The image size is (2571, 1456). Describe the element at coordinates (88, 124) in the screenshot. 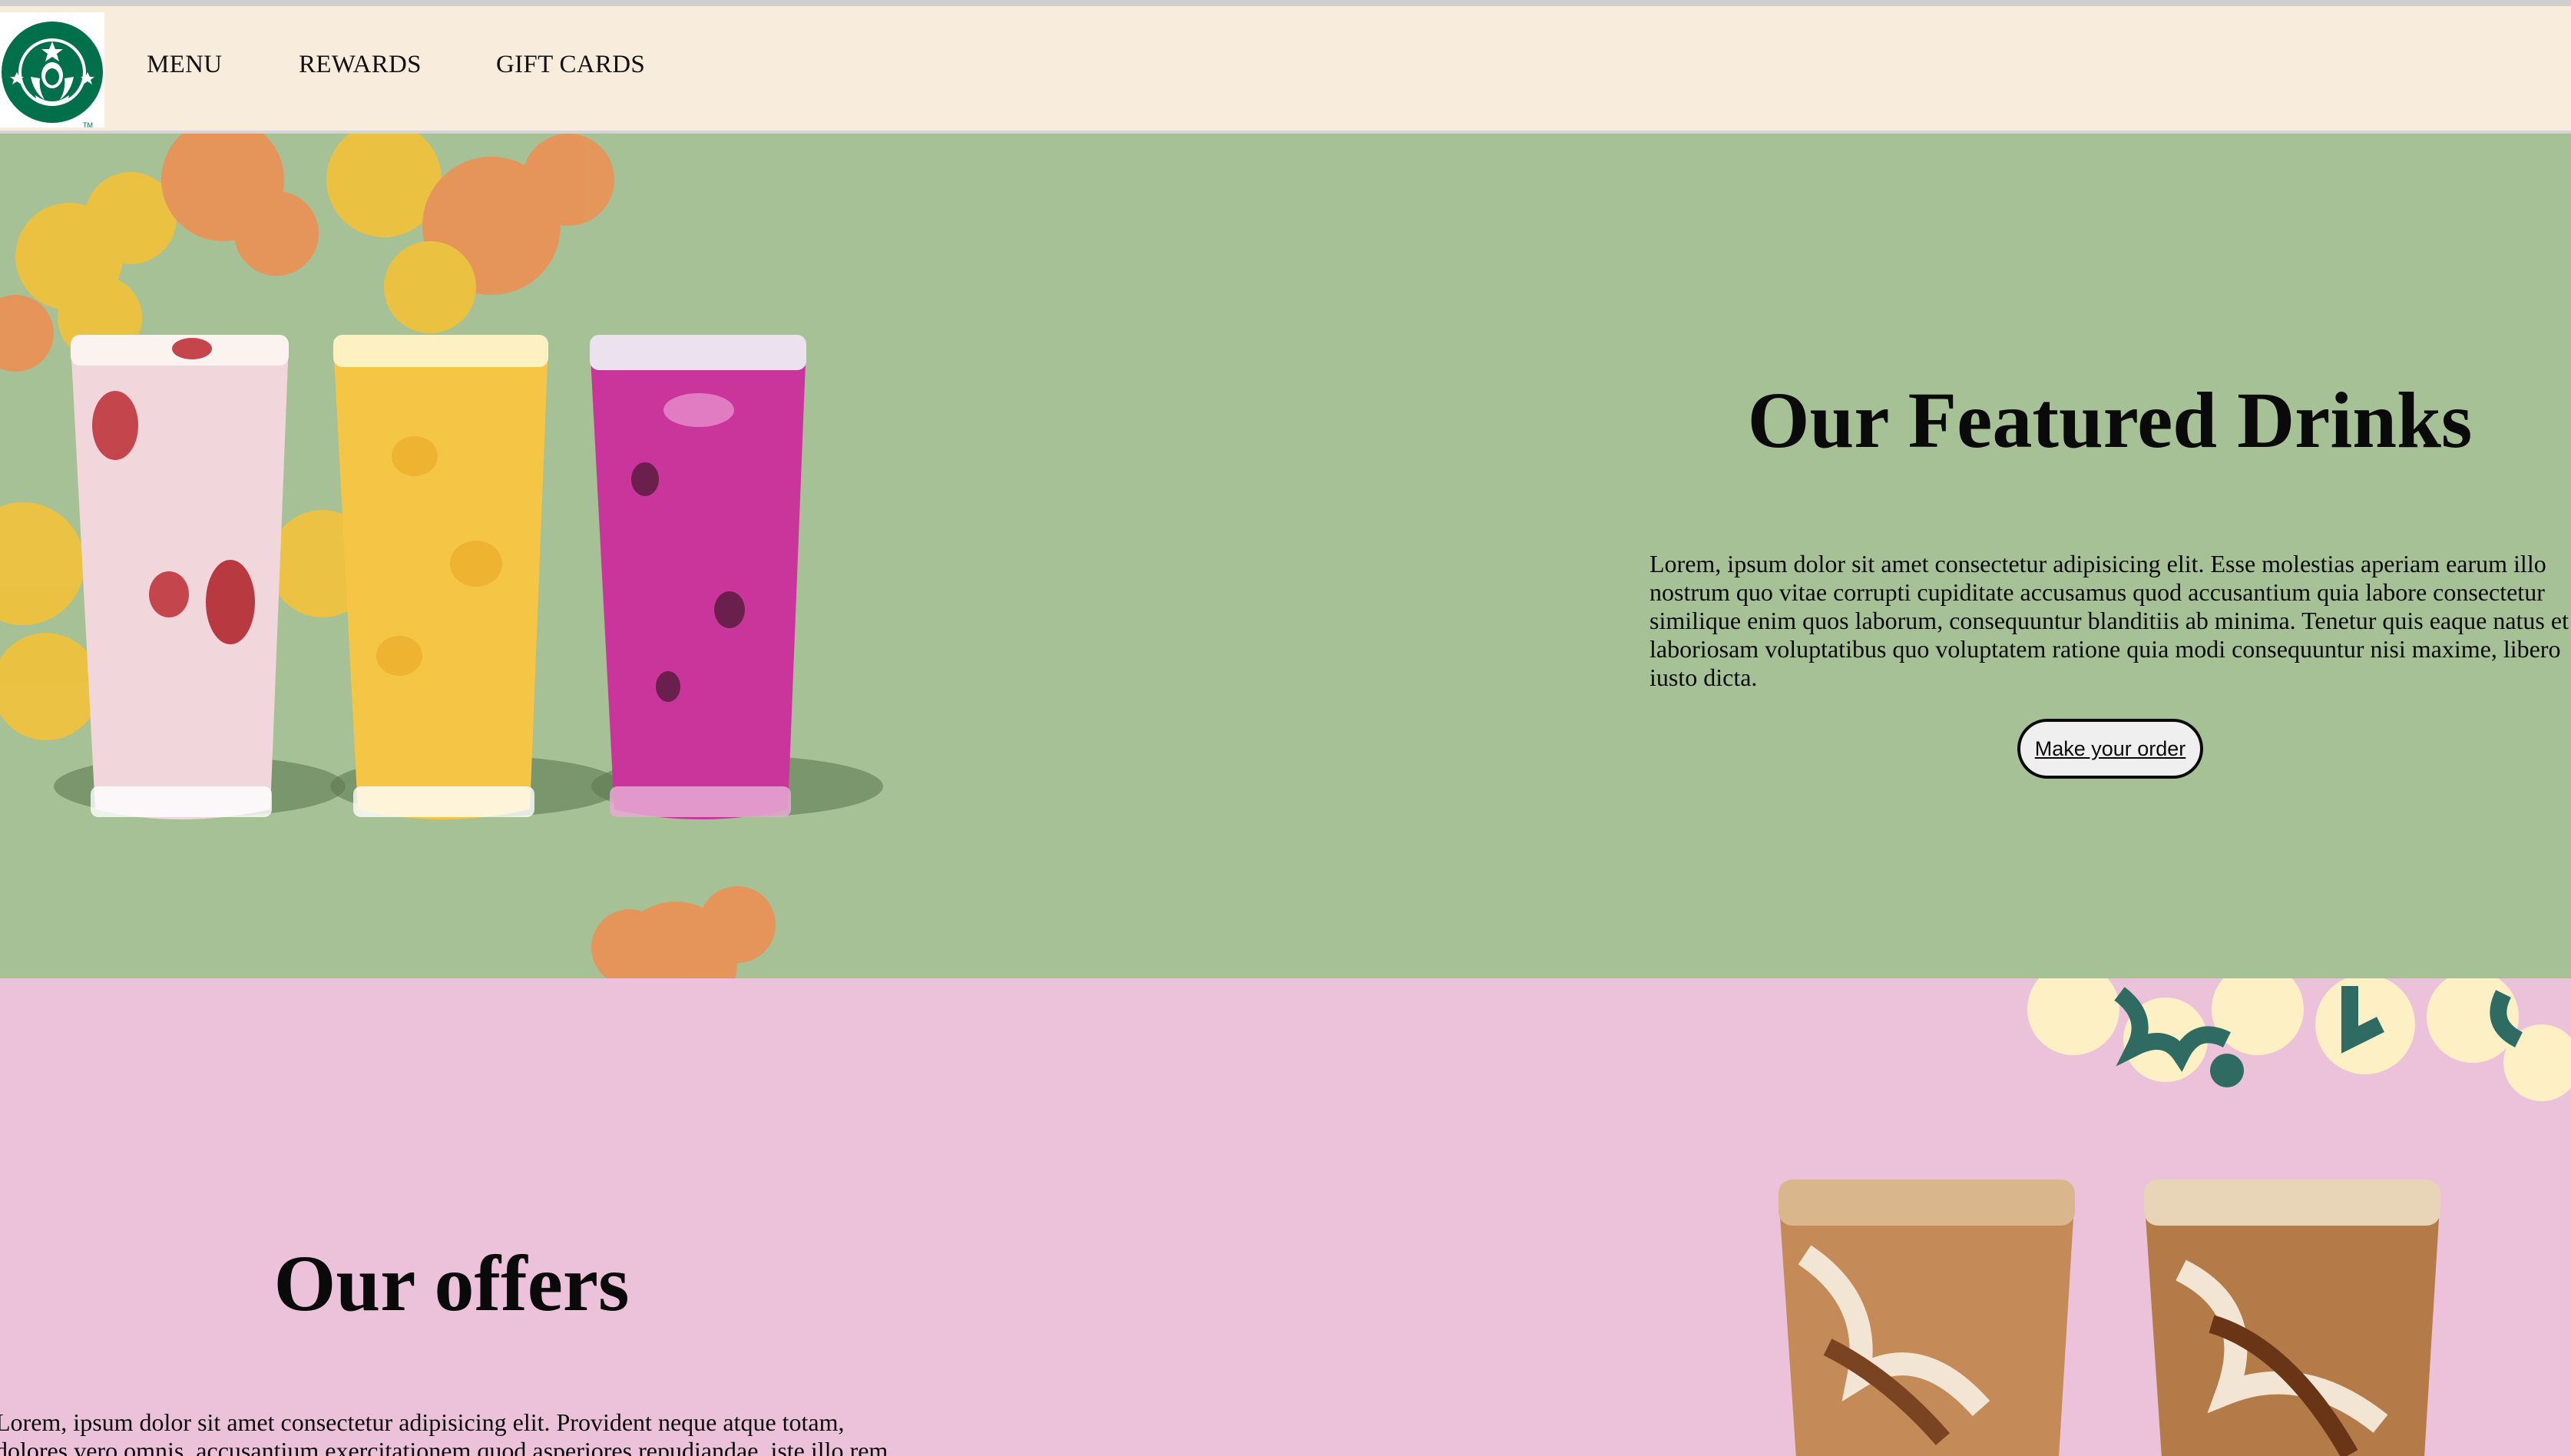

I see `svg-text: TM` at that location.